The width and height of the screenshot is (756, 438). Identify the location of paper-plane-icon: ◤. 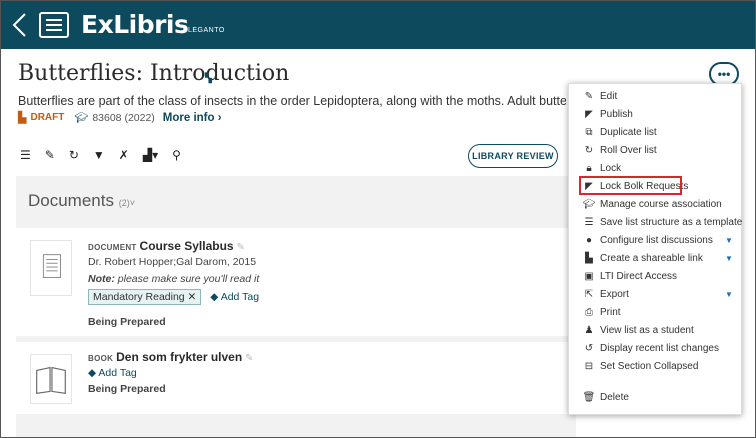
(589, 114).